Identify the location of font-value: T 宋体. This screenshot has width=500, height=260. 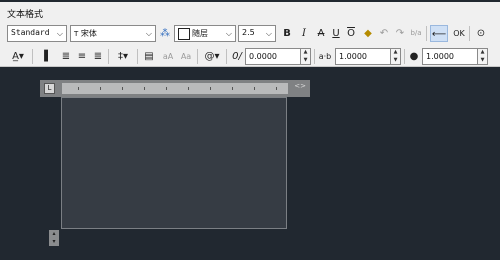
(85, 33).